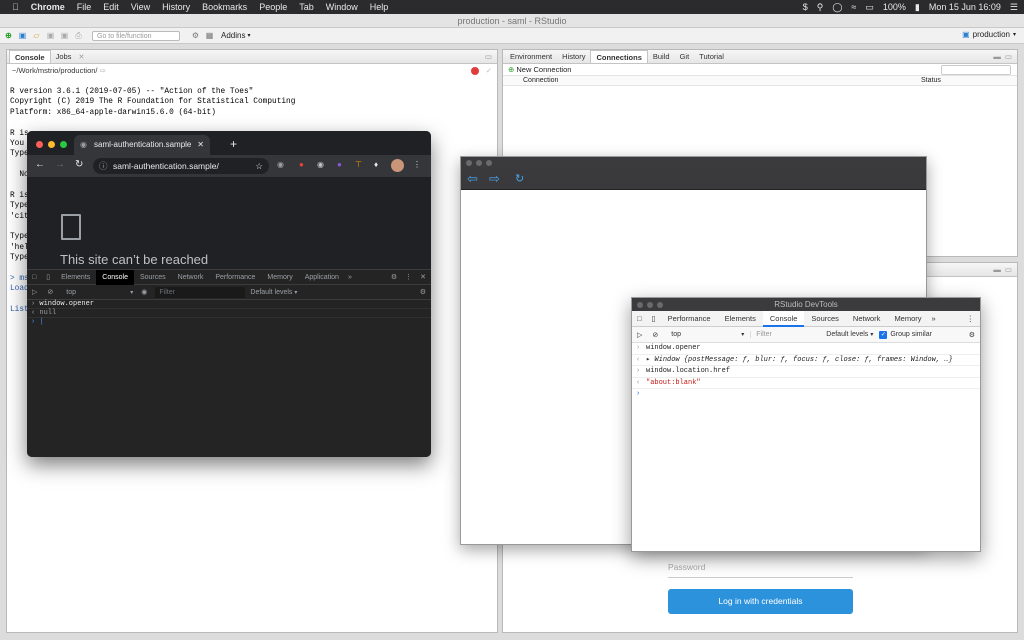 This screenshot has width=1024, height=640. I want to click on star-icon: ☆, so click(259, 166).